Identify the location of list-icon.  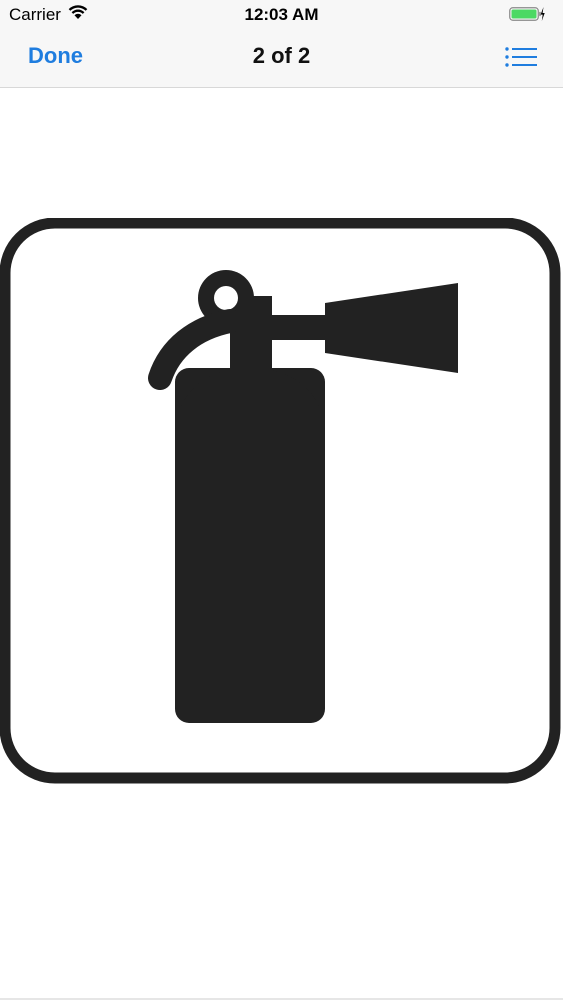
(521, 57).